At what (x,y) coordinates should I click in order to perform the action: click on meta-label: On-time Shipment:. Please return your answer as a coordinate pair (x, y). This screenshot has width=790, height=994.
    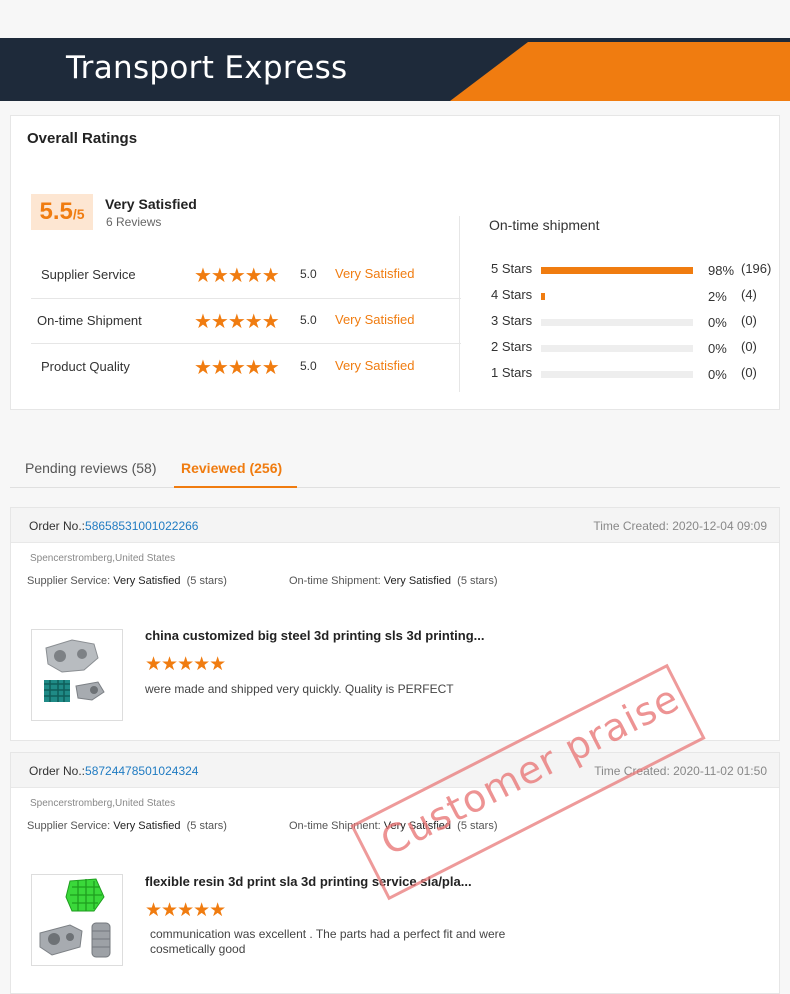
    Looking at the image, I should click on (335, 581).